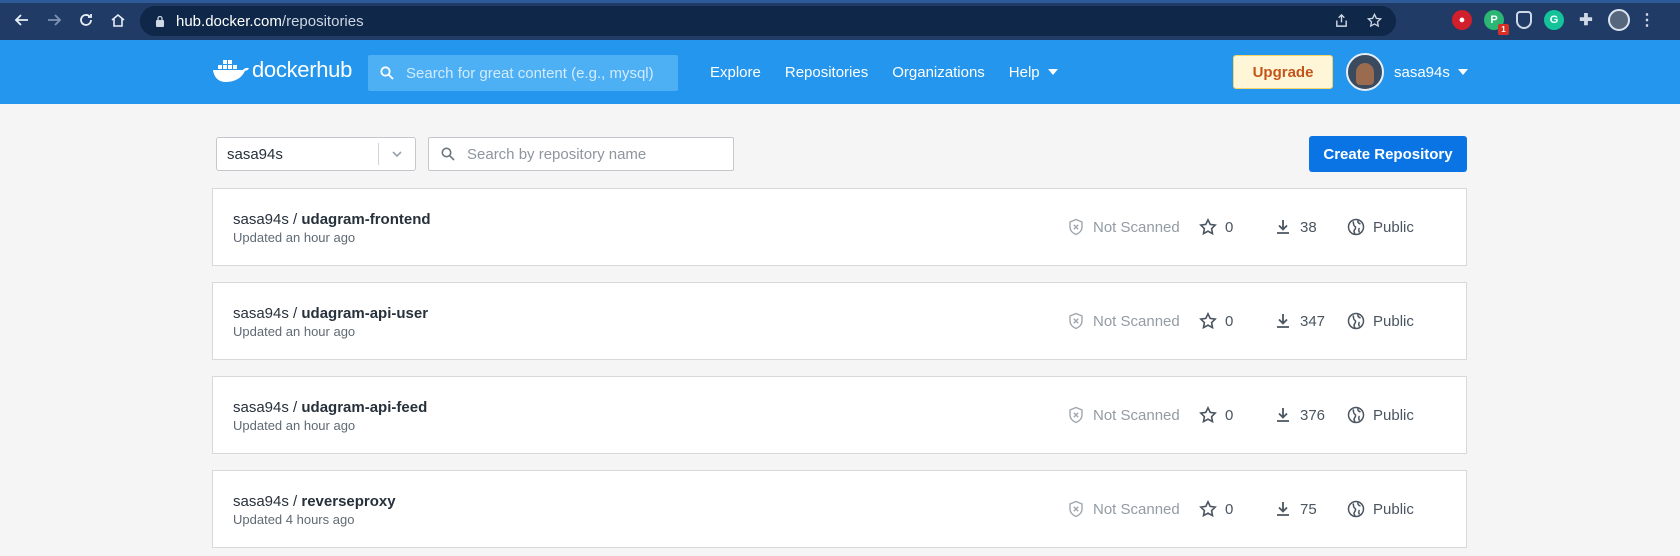 The height and width of the screenshot is (556, 1680). What do you see at coordinates (1299, 415) in the screenshot?
I see `pull-count: 376` at bounding box center [1299, 415].